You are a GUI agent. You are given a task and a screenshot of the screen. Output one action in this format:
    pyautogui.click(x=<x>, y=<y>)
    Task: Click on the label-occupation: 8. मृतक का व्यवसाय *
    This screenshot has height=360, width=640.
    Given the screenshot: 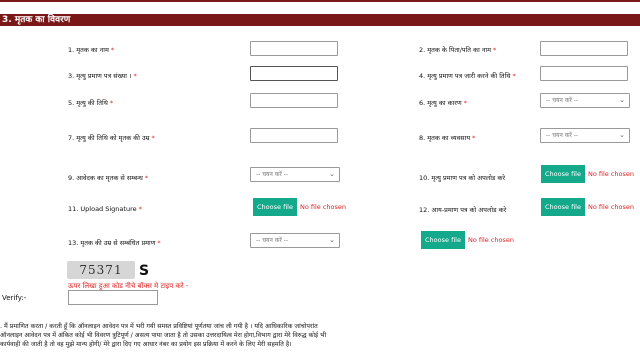 What is the action you would take?
    pyautogui.click(x=447, y=138)
    